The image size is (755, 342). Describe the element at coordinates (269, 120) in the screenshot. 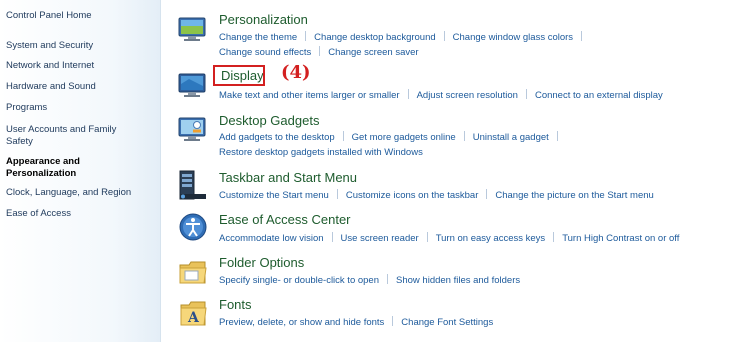

I see `category-title-desktop-gadgets: Desktop Gadgets` at that location.